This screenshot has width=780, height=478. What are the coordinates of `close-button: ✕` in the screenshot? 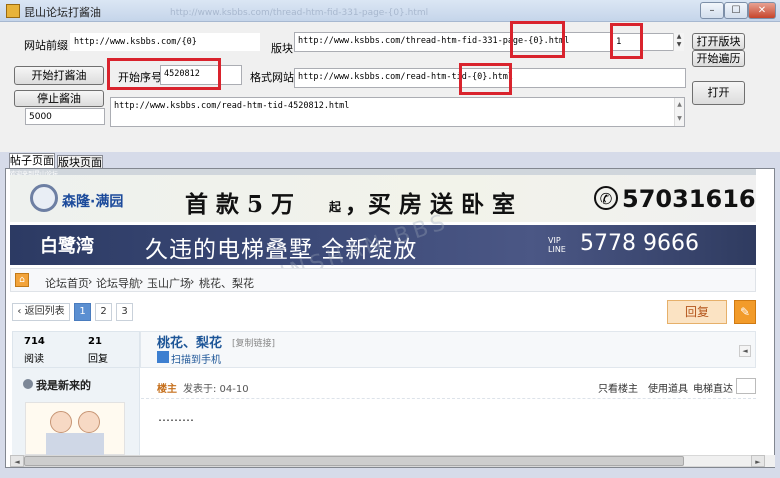 It's located at (762, 10).